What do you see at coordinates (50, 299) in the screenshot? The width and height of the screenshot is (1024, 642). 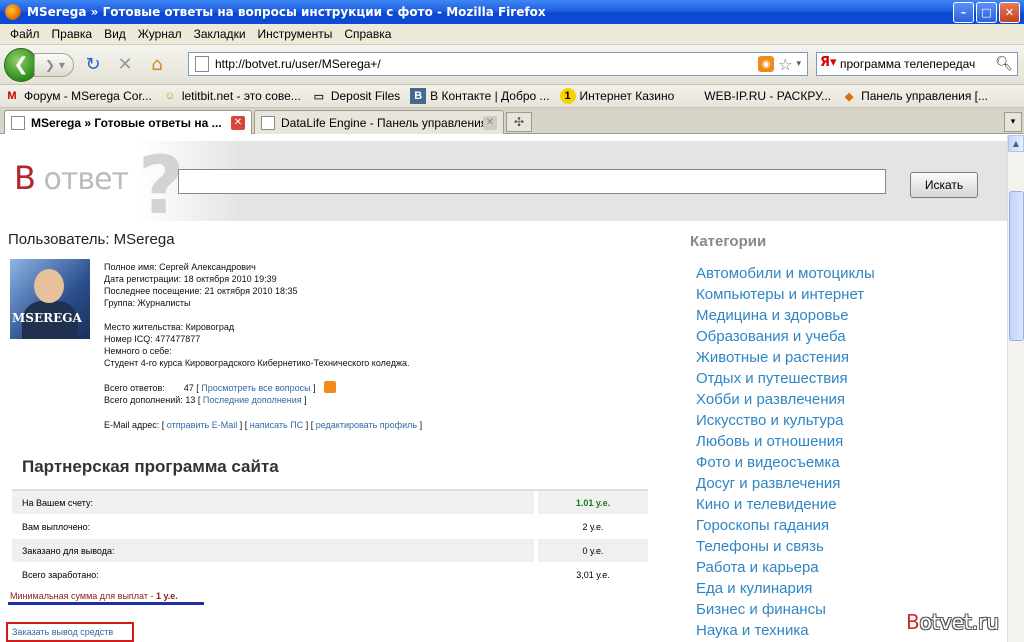 I see `avatar: MSEREGA` at bounding box center [50, 299].